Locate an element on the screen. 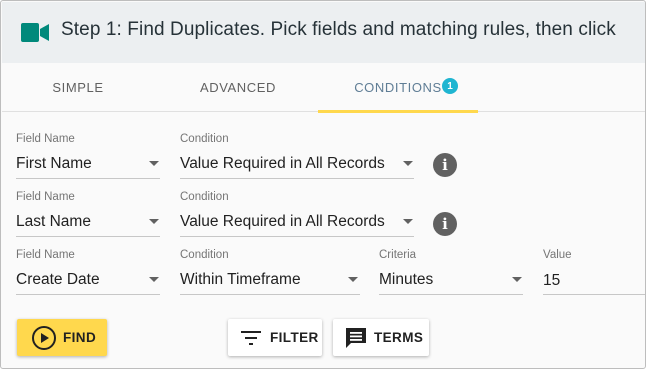 The image size is (646, 369). tab-simple: SIMPLE is located at coordinates (78, 87).